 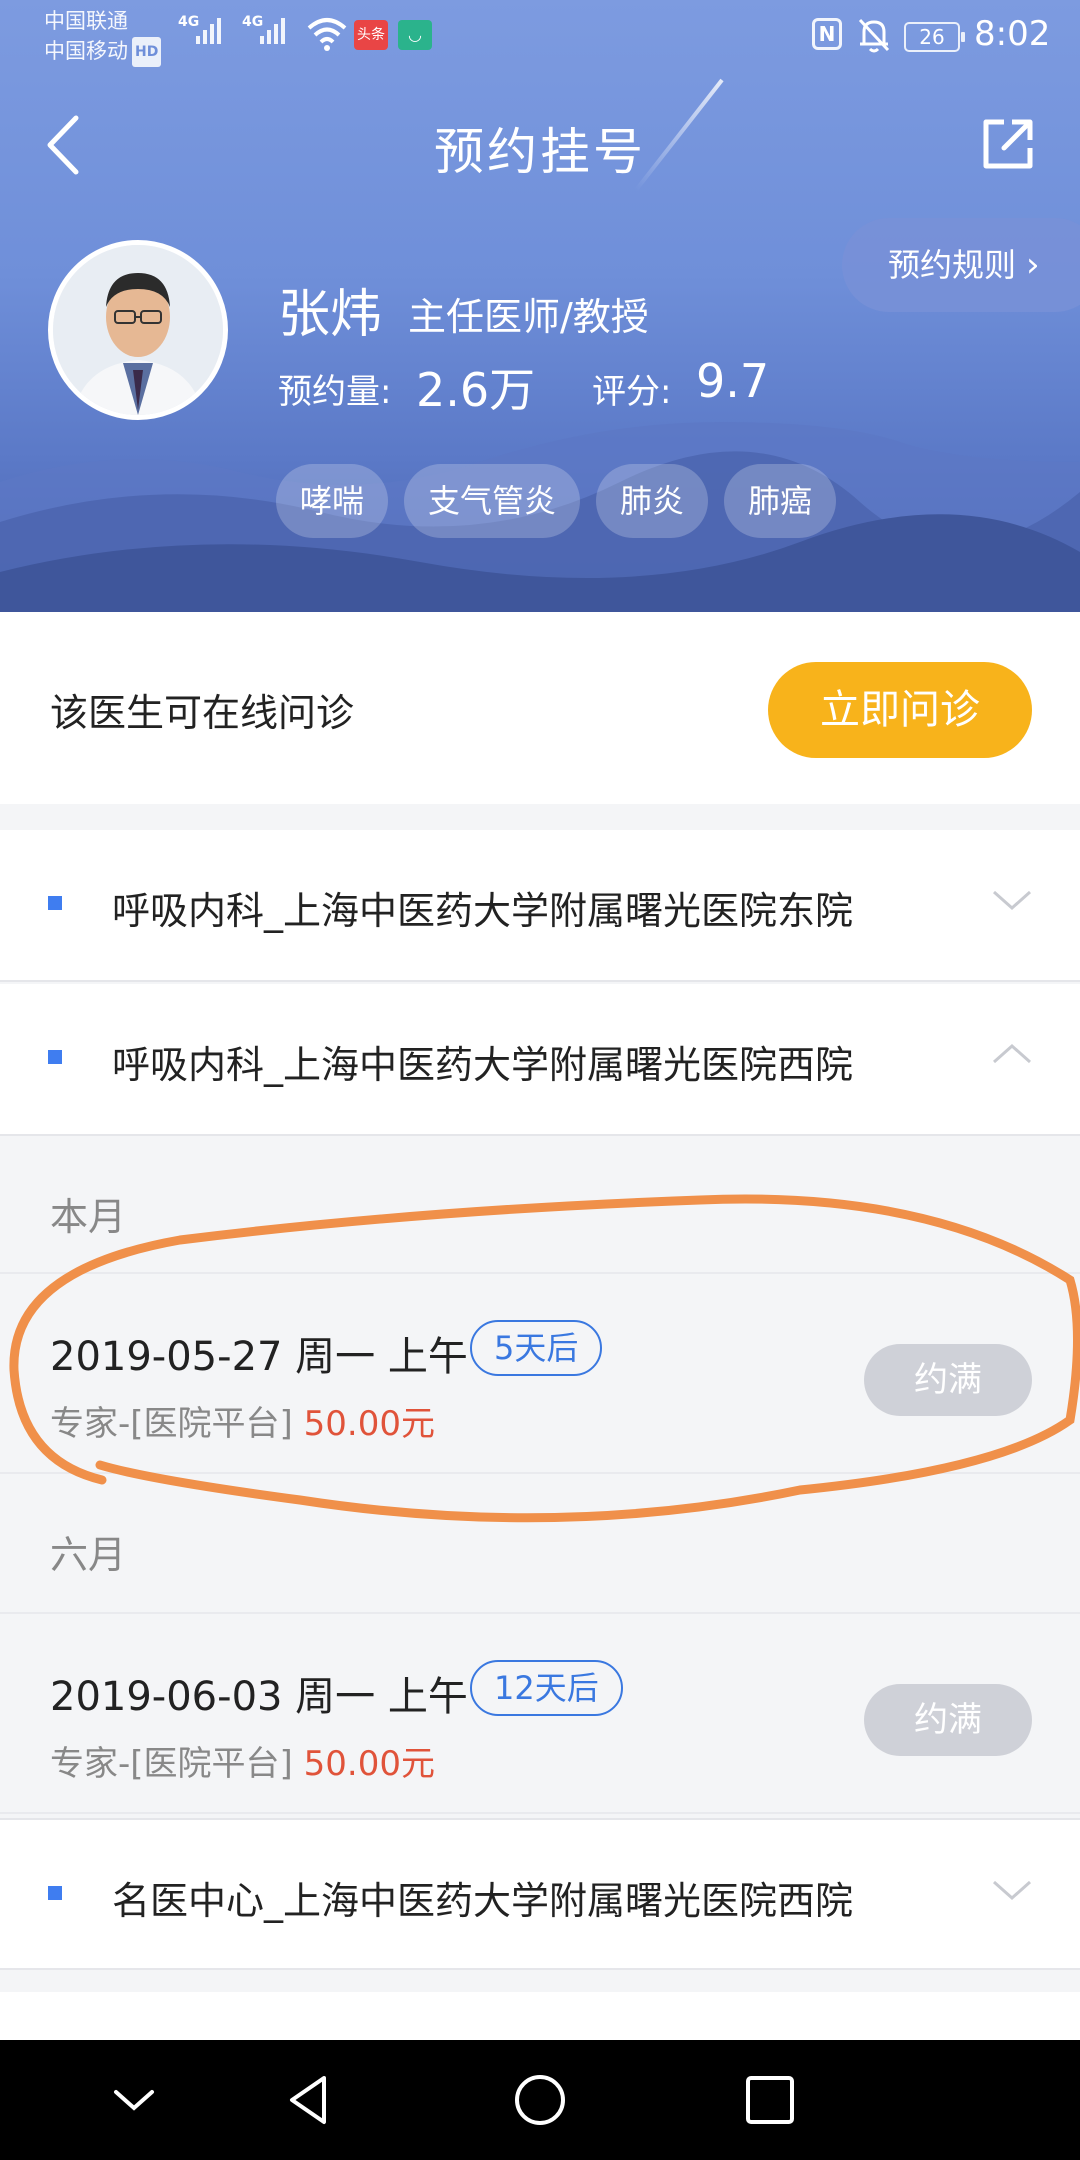 I want to click on department-row: 呼吸内科_上海中医药大学附属曙光医院西院, so click(x=540, y=1060).